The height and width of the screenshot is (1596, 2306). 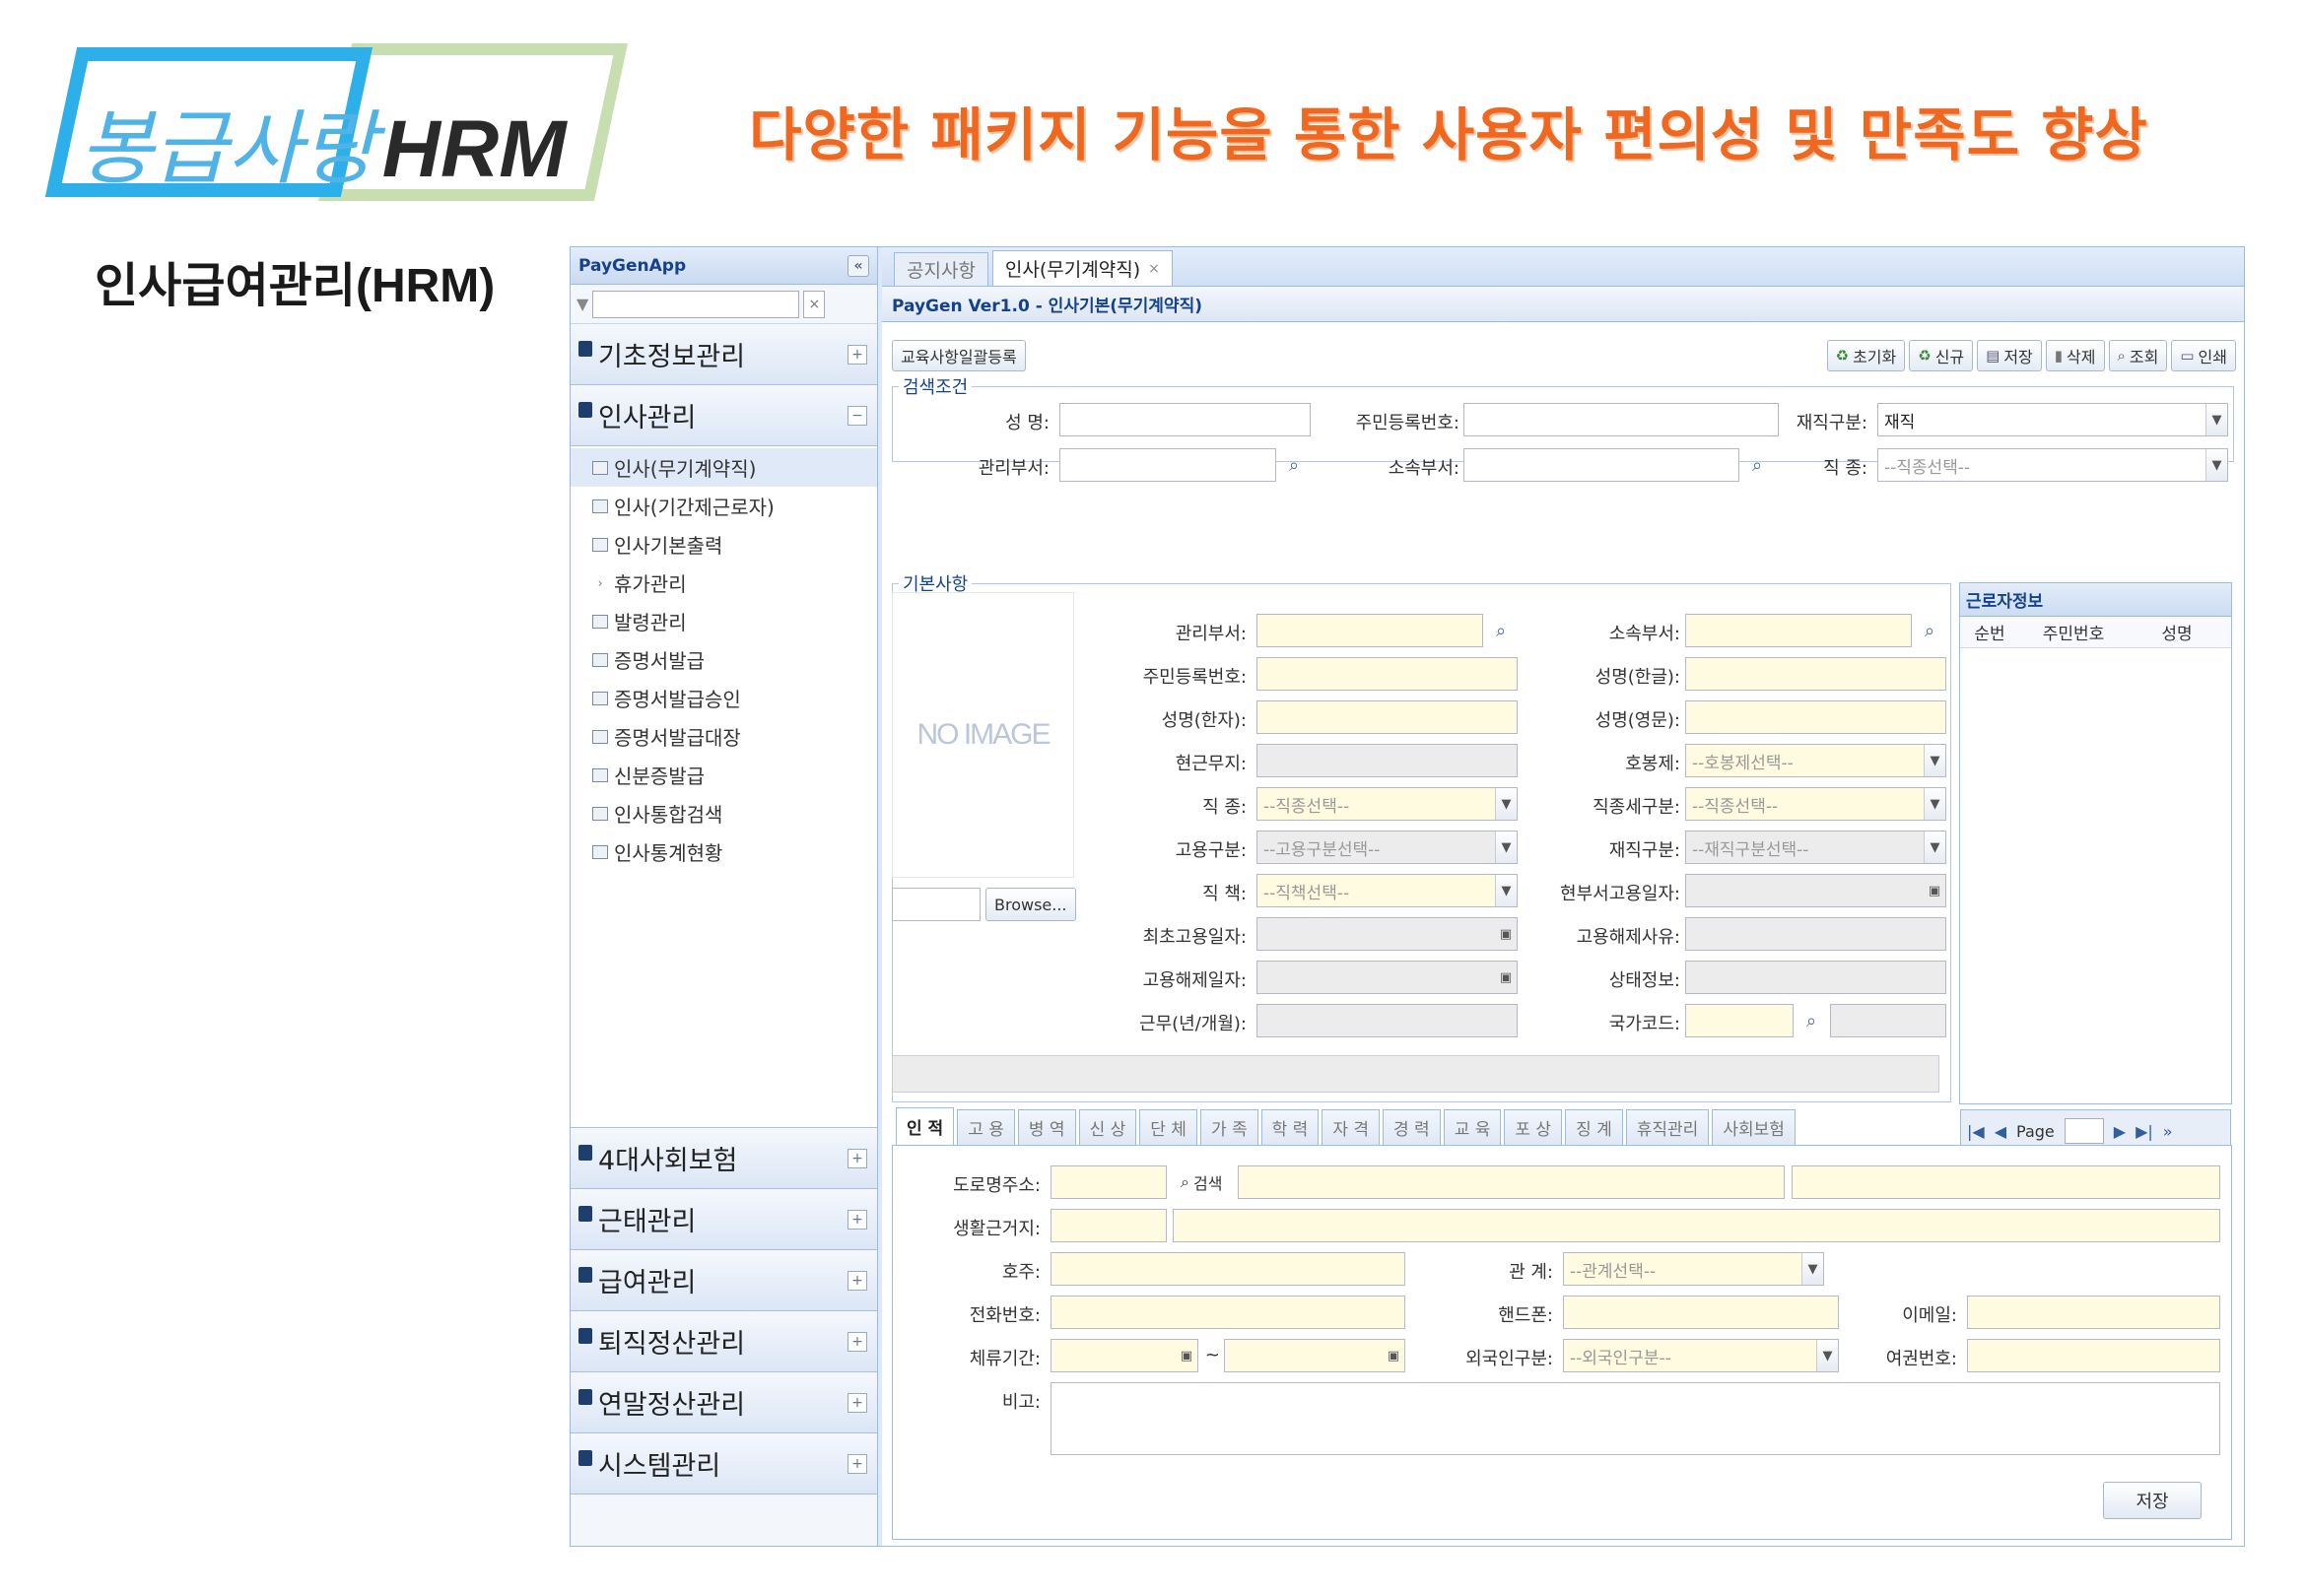 I want to click on stay-from-input: ▣, so click(x=1124, y=1355).